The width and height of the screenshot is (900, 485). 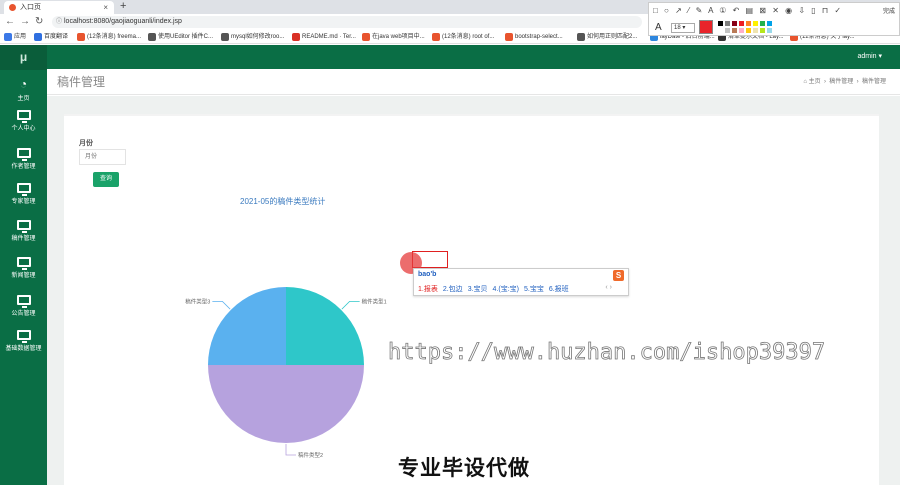 What do you see at coordinates (310, 455) in the screenshot?
I see `pie-slice-label: 稿件类型2` at bounding box center [310, 455].